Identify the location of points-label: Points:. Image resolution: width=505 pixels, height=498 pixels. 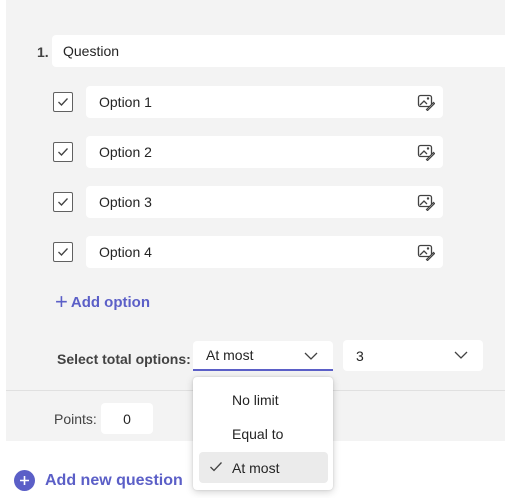
(75, 419).